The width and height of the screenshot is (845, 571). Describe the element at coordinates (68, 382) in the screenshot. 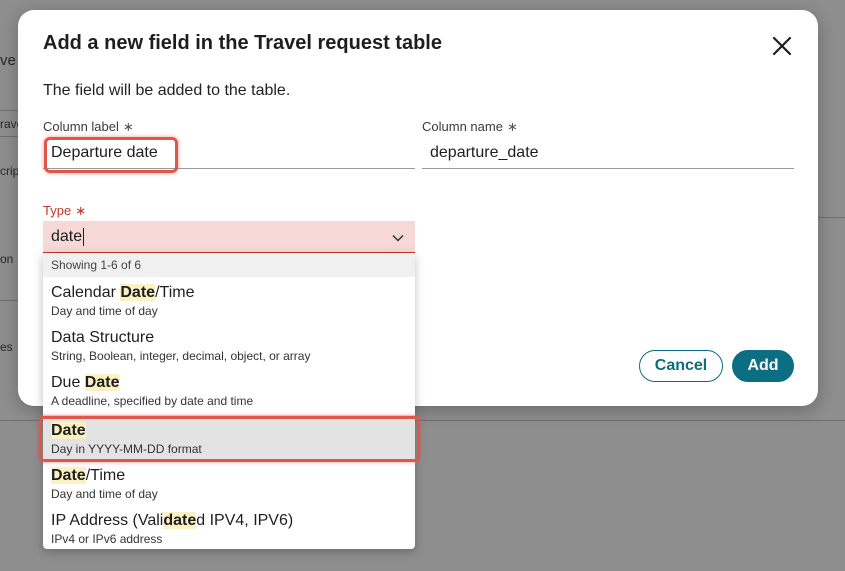

I see `option-label-text: Due` at that location.